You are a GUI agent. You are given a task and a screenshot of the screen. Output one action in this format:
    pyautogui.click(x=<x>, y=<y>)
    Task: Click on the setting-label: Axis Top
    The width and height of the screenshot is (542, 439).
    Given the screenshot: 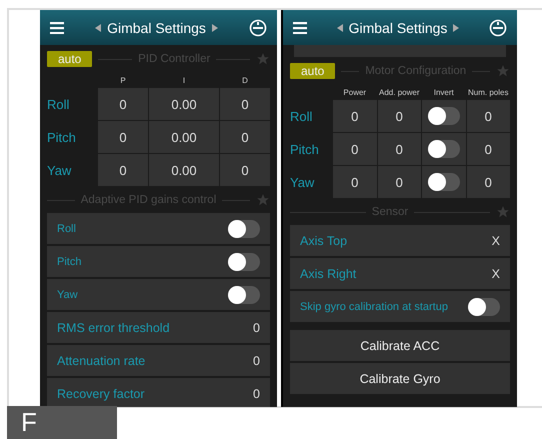 What is the action you would take?
    pyautogui.click(x=324, y=241)
    